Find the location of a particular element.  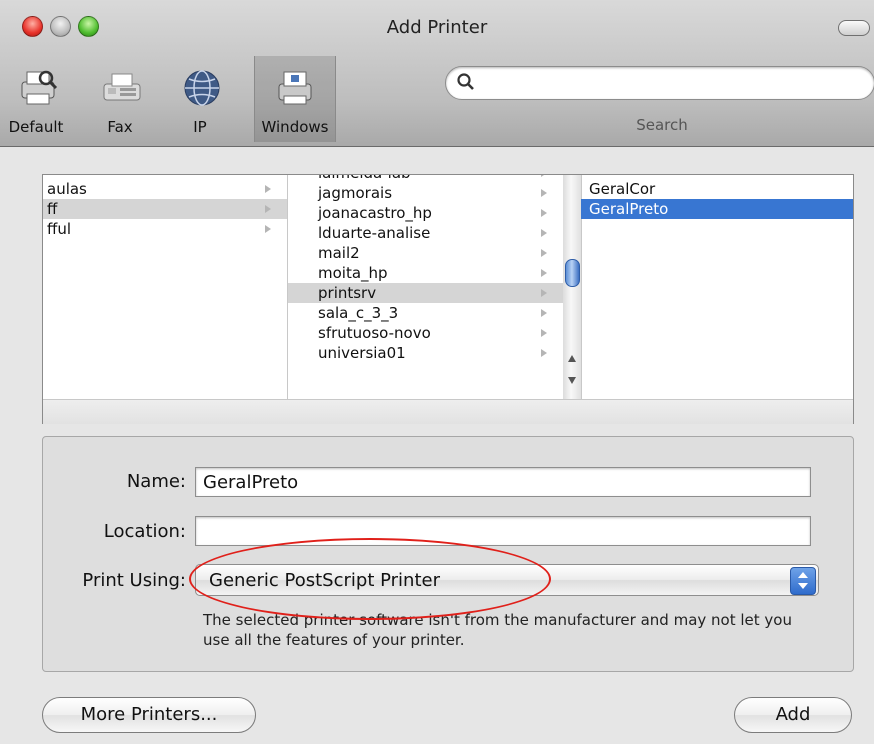

toolbar-windows-button: Windows is located at coordinates (295, 99).